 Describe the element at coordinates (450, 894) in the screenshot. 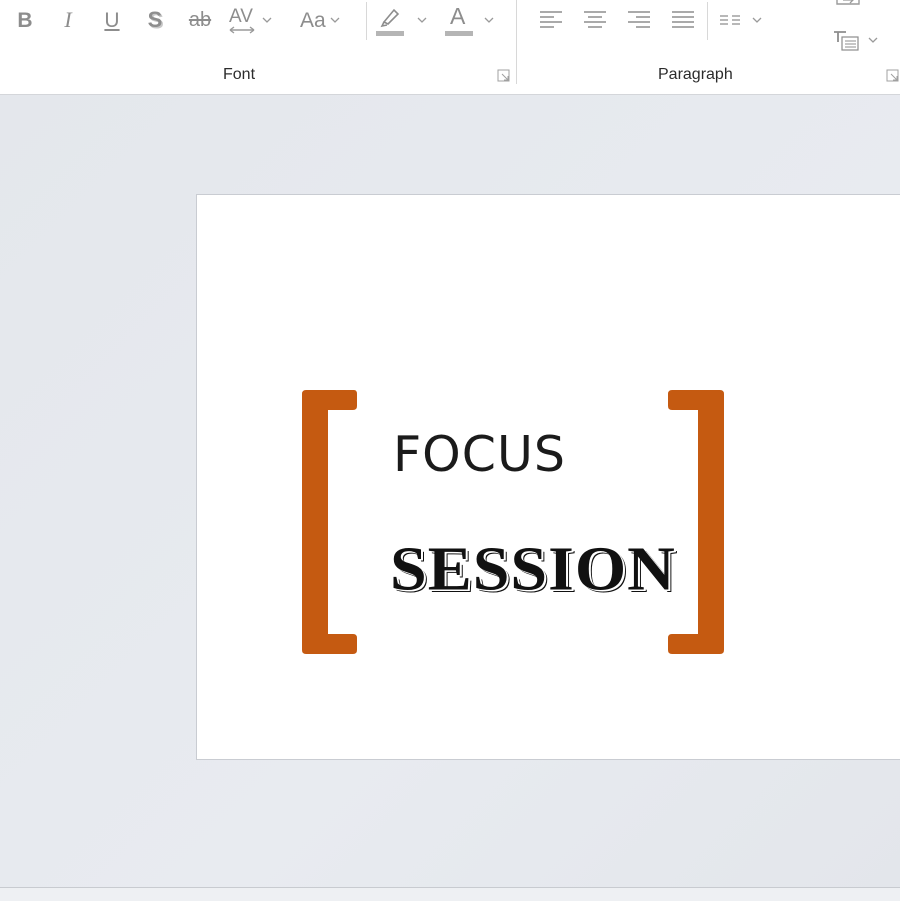

I see `bottom-scroll-area` at that location.